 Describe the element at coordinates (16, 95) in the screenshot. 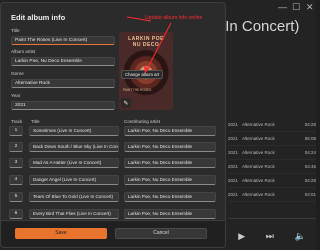

I see `year-label: Year` at that location.